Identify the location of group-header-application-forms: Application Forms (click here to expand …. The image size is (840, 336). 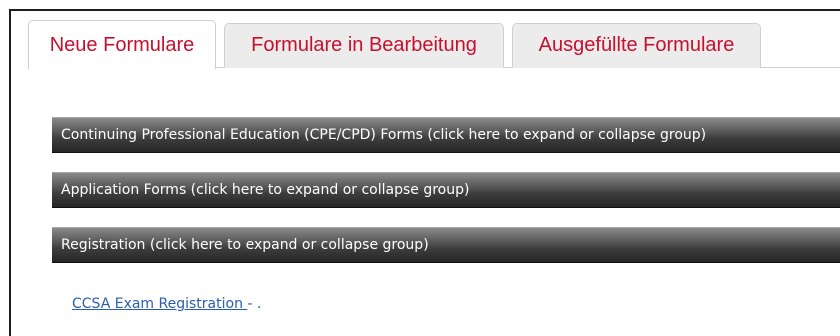
(446, 190).